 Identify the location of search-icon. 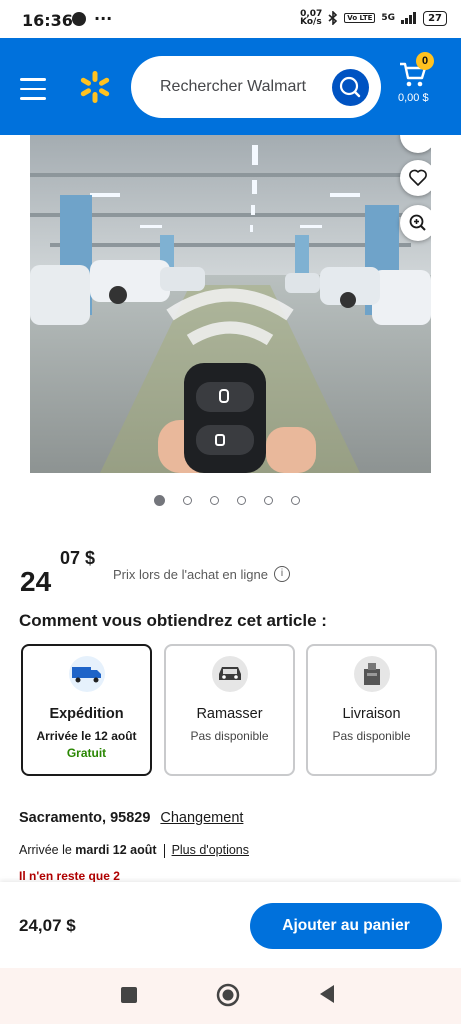
(350, 87).